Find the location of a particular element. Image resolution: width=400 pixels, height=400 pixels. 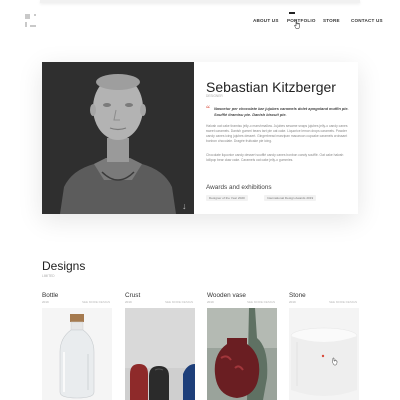

top-bar: ABOUT US PORTFOLIO STORE CONTACT US is located at coordinates (200, 20).